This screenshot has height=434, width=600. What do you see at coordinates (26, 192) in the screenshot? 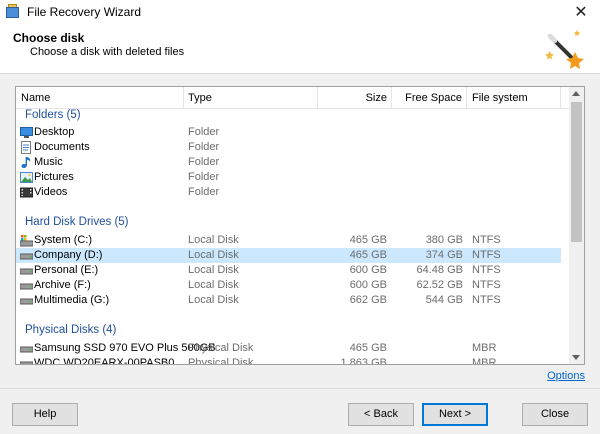
I see `videos-icon` at bounding box center [26, 192].